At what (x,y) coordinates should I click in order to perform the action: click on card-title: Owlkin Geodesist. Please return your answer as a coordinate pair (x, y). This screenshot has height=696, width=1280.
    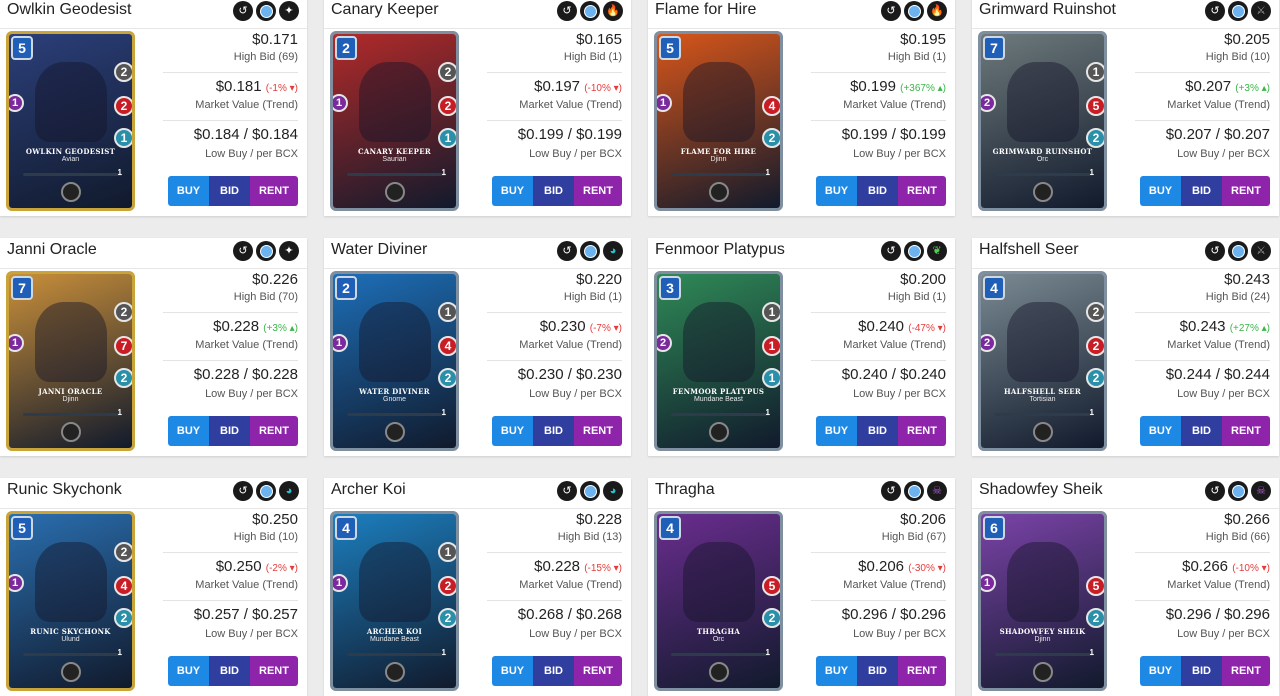
    Looking at the image, I should click on (69, 10).